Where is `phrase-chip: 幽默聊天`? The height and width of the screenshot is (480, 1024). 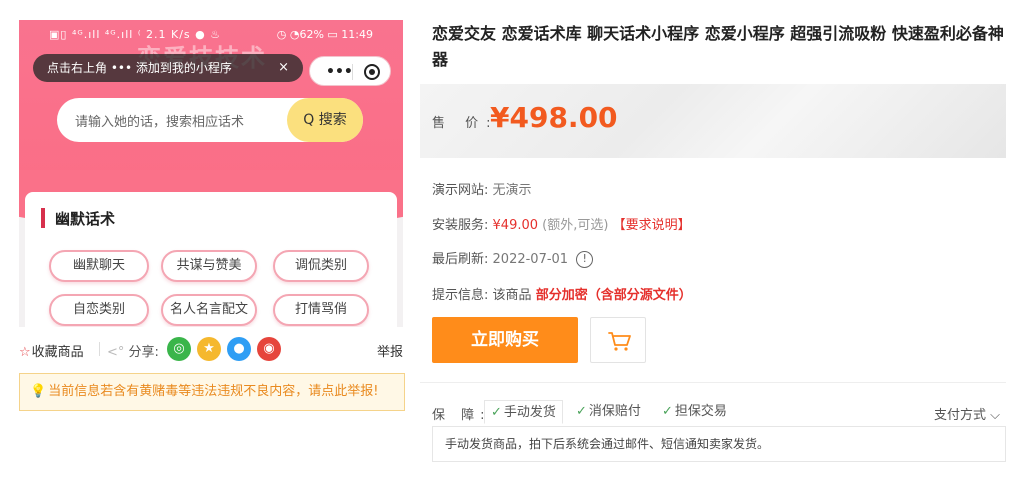 phrase-chip: 幽默聊天 is located at coordinates (99, 266).